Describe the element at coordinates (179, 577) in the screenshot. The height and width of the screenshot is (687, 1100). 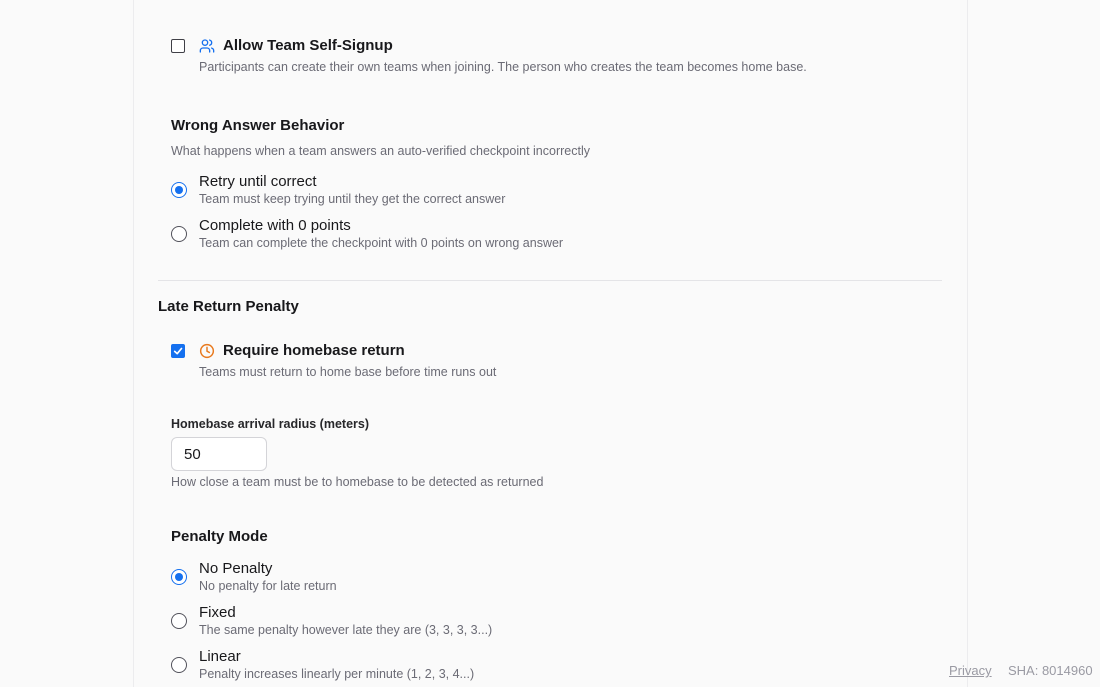
I see `penalty-none-radio` at that location.